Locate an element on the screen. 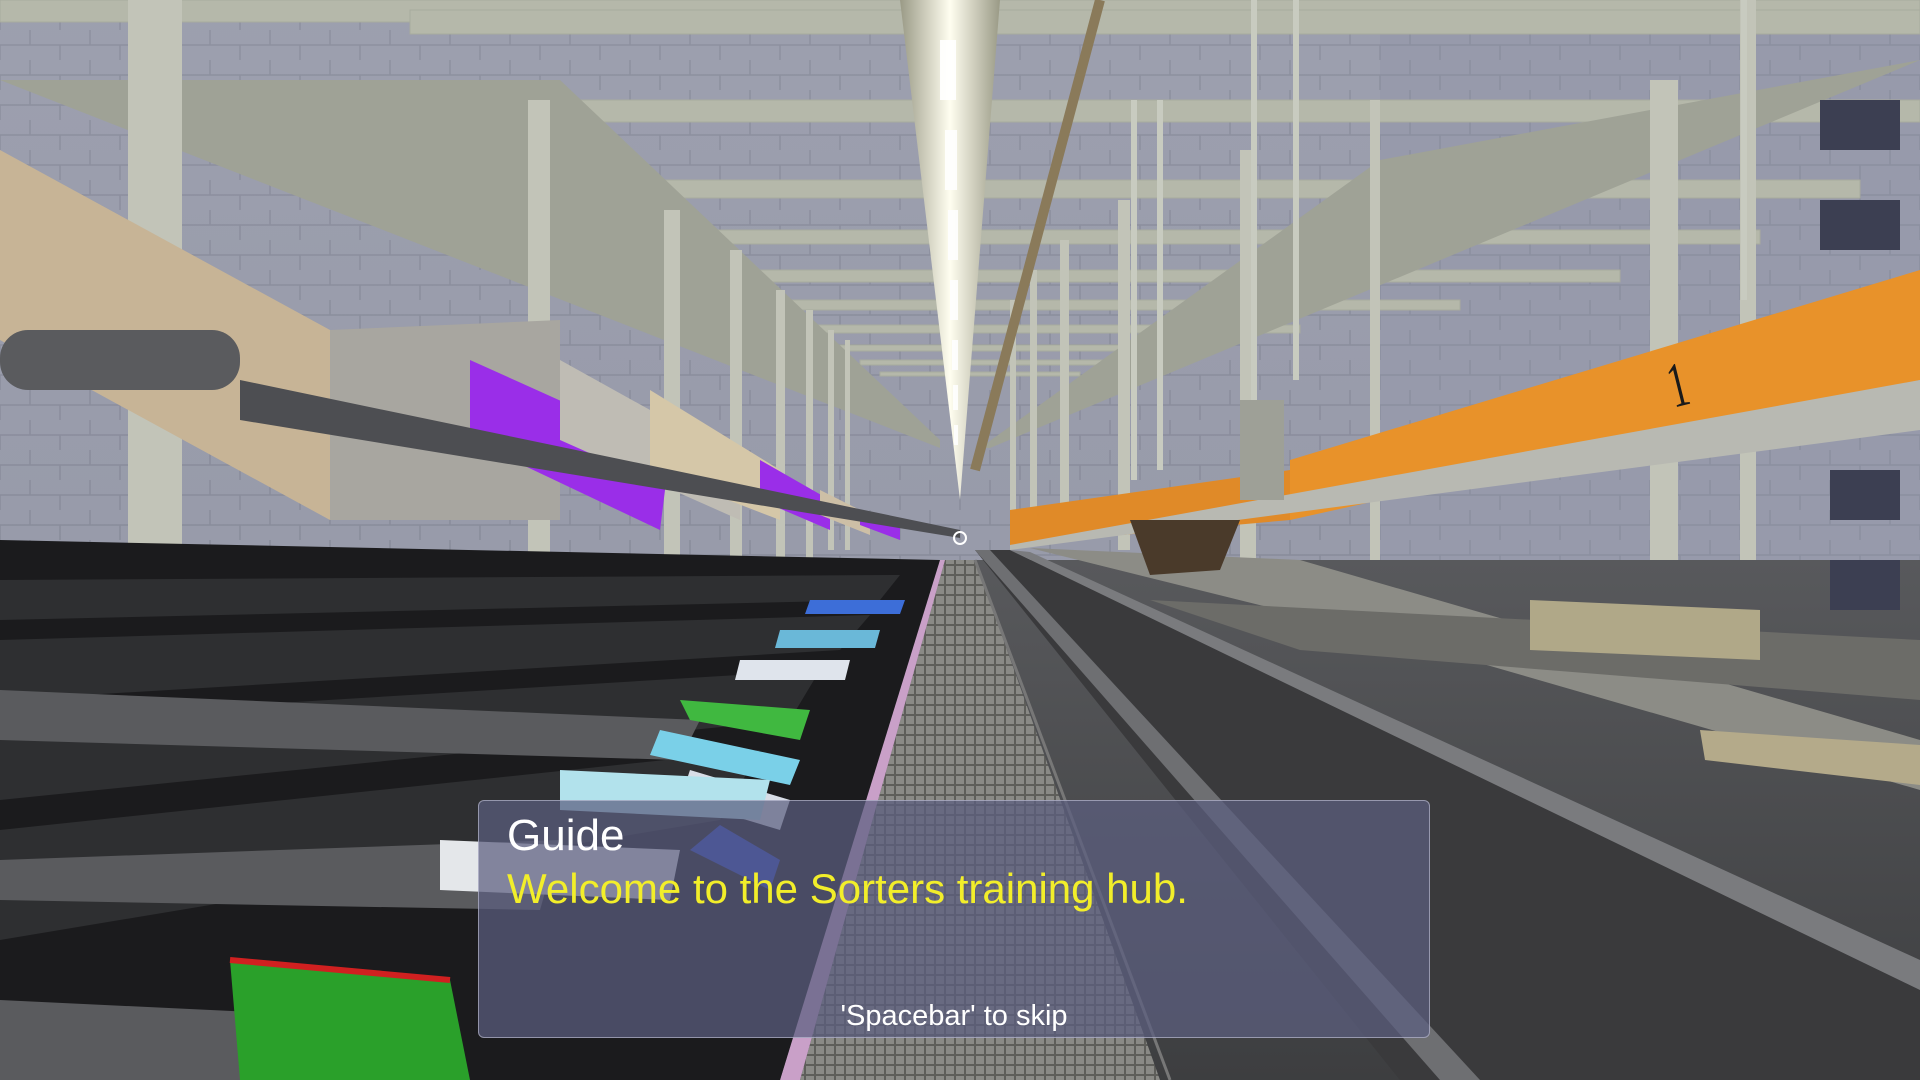 This screenshot has width=1920, height=1080. dialog-message: Welcome to the Sorters training hub. is located at coordinates (847, 888).